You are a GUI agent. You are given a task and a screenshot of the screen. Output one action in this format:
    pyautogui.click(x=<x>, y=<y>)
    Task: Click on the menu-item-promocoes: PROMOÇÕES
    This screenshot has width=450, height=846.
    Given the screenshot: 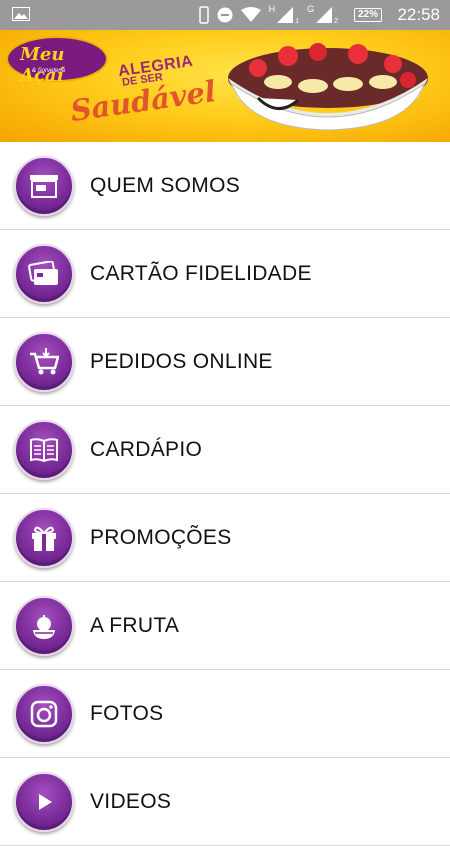 What is the action you would take?
    pyautogui.click(x=225, y=538)
    